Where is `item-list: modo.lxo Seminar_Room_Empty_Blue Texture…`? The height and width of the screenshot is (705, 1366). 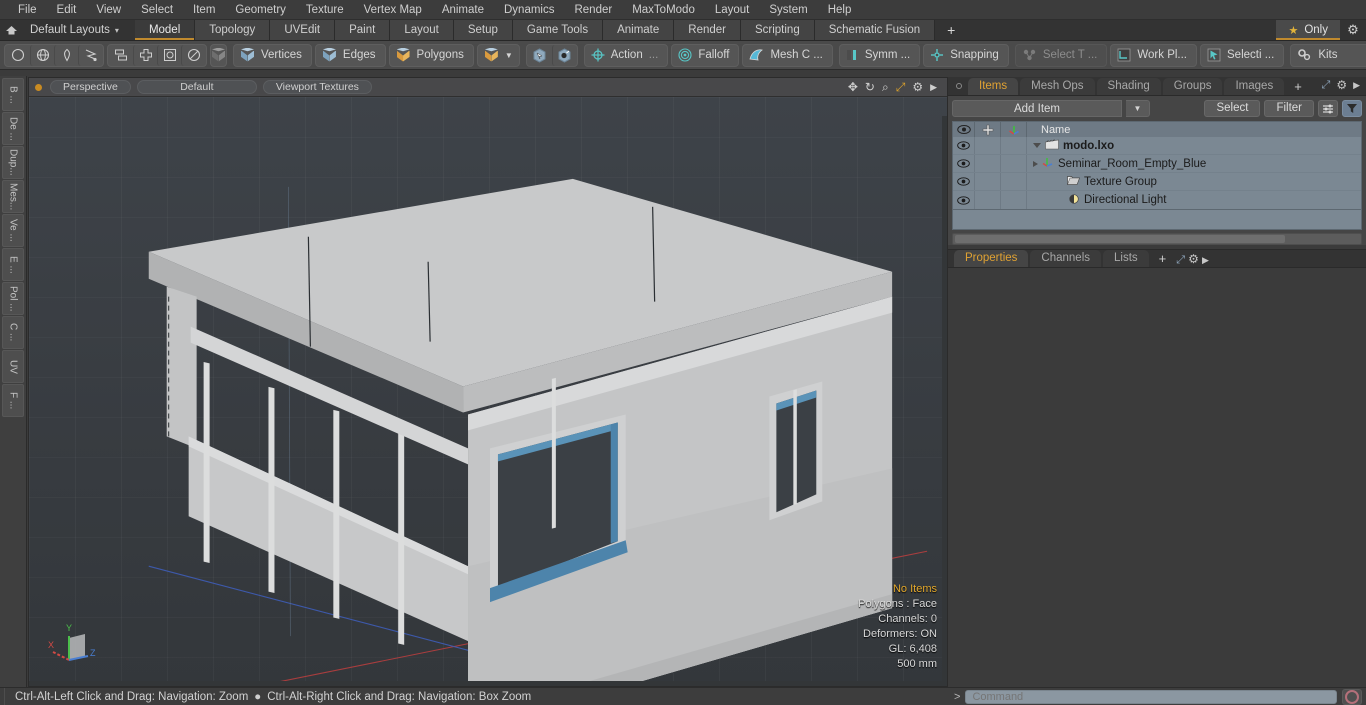
item-list: modo.lxo Seminar_Room_Empty_Blue Texture… is located at coordinates (1157, 173).